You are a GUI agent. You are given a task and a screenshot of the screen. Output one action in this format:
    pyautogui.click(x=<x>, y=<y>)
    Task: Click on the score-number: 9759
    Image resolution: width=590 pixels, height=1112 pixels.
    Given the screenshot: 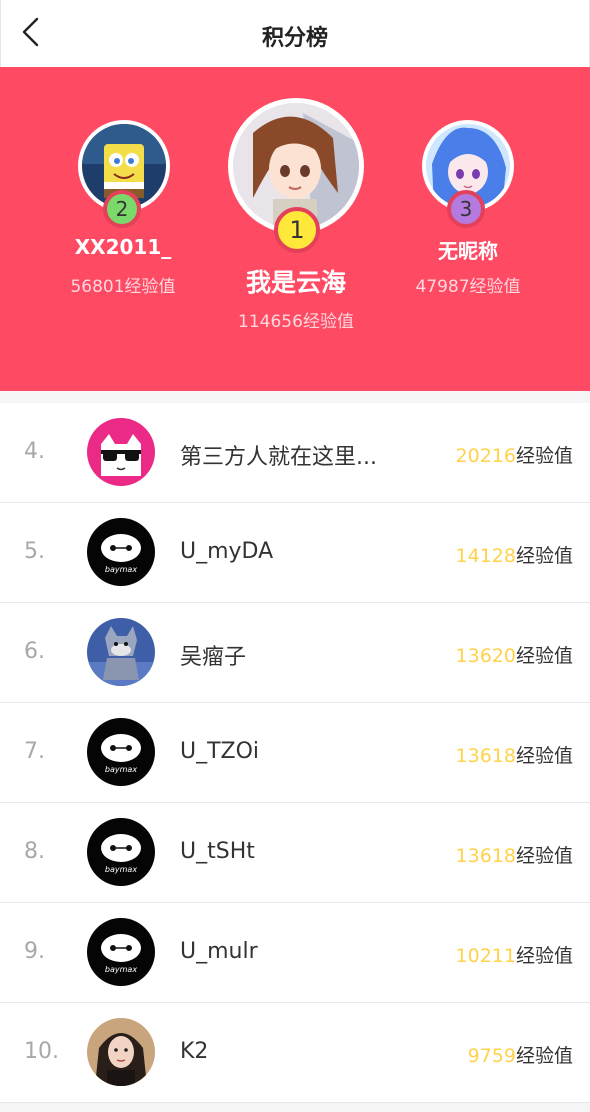 What is the action you would take?
    pyautogui.click(x=491, y=1056)
    